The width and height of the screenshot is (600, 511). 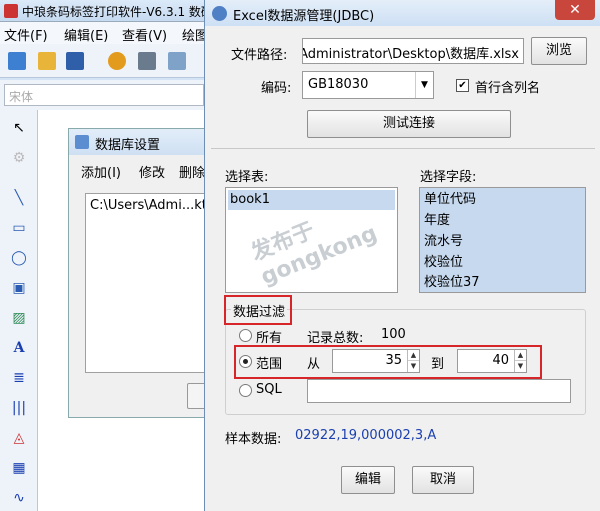 I want to click on filter-range-radio, so click(x=245, y=361).